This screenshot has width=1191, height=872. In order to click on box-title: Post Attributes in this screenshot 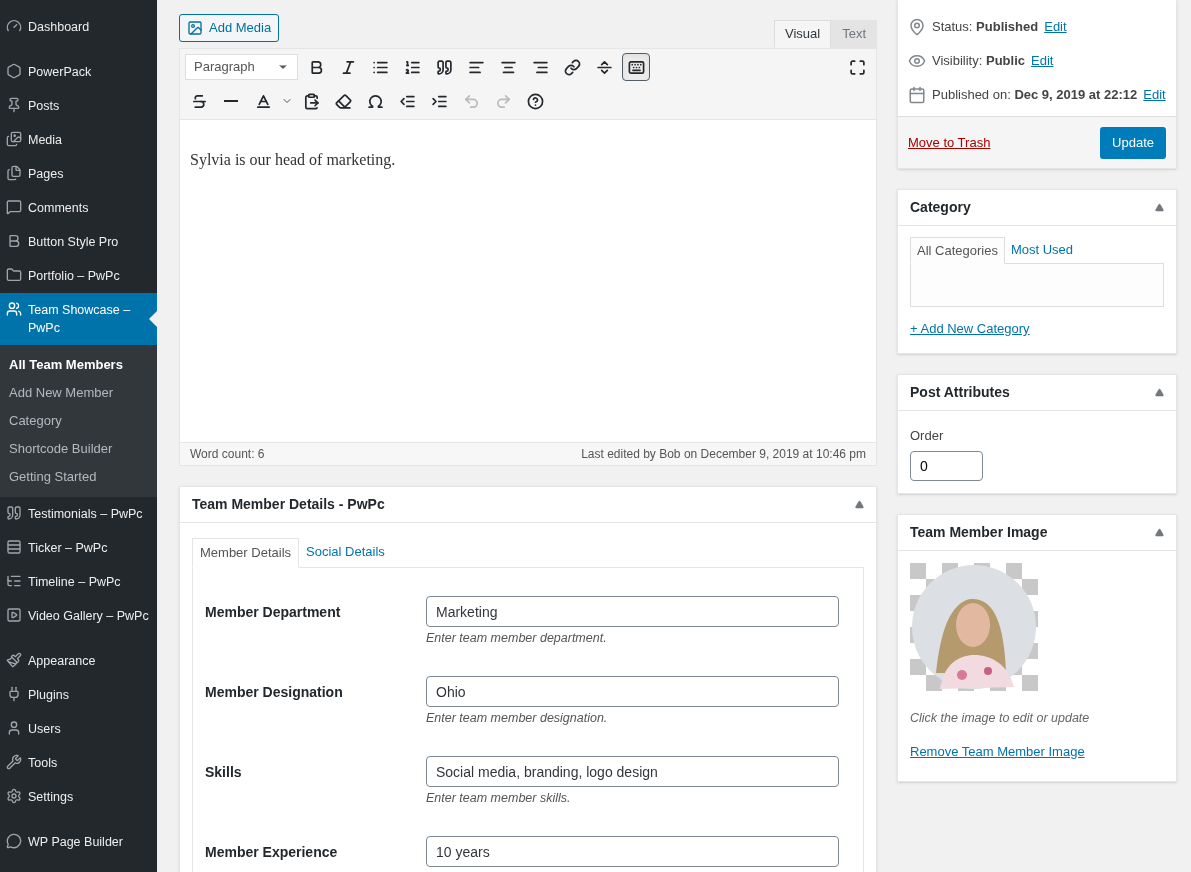, I will do `click(960, 392)`.